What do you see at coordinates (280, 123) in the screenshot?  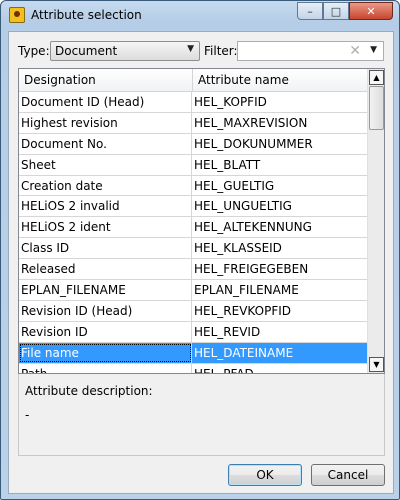 I see `attribute-name-cell: HEL_MAXREVISION` at bounding box center [280, 123].